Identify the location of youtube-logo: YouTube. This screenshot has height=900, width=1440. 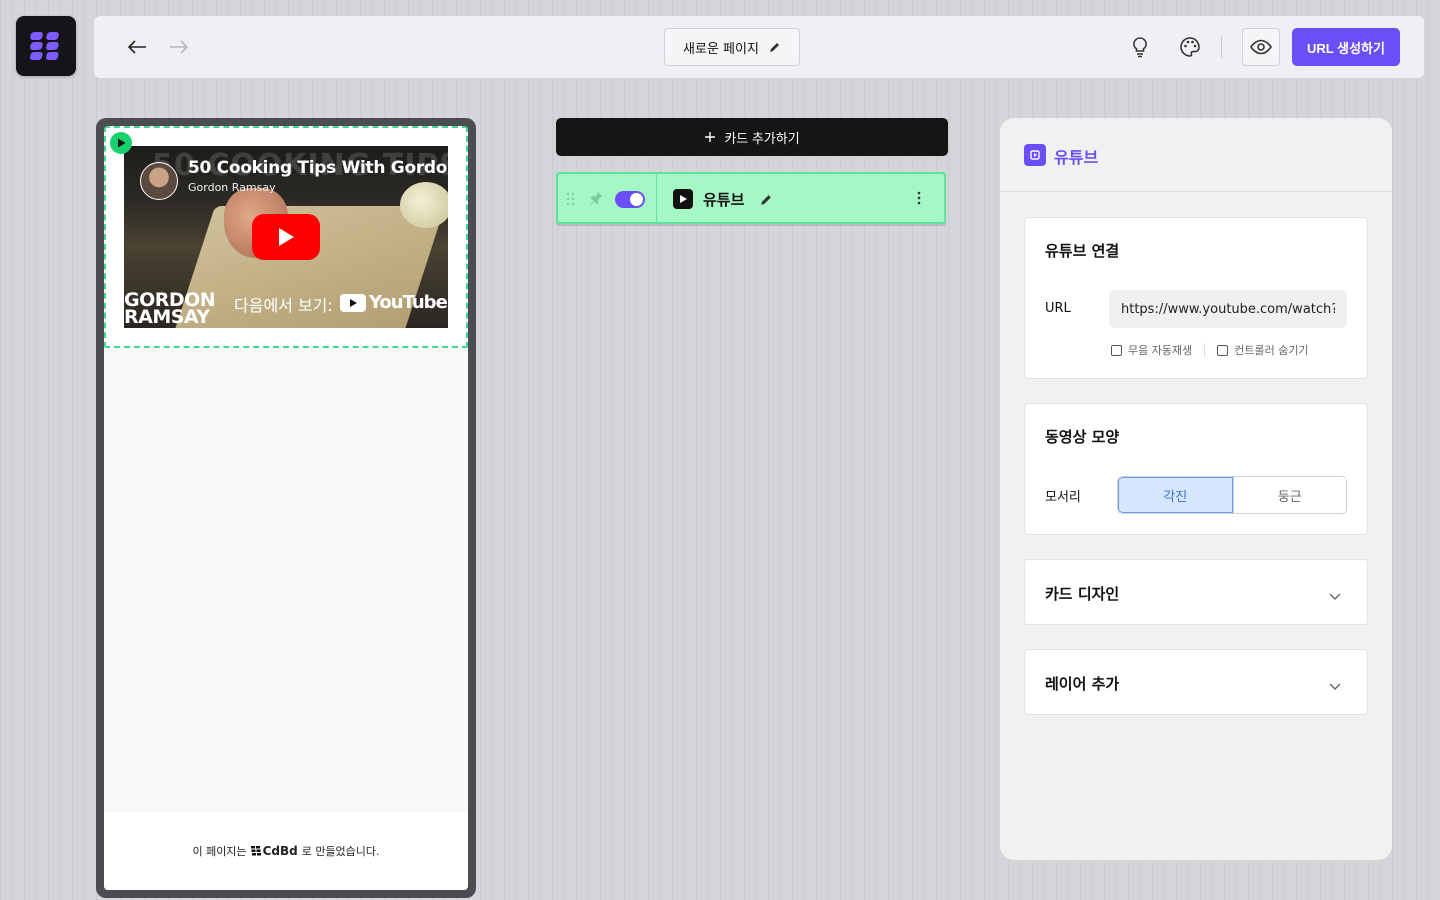
(394, 302).